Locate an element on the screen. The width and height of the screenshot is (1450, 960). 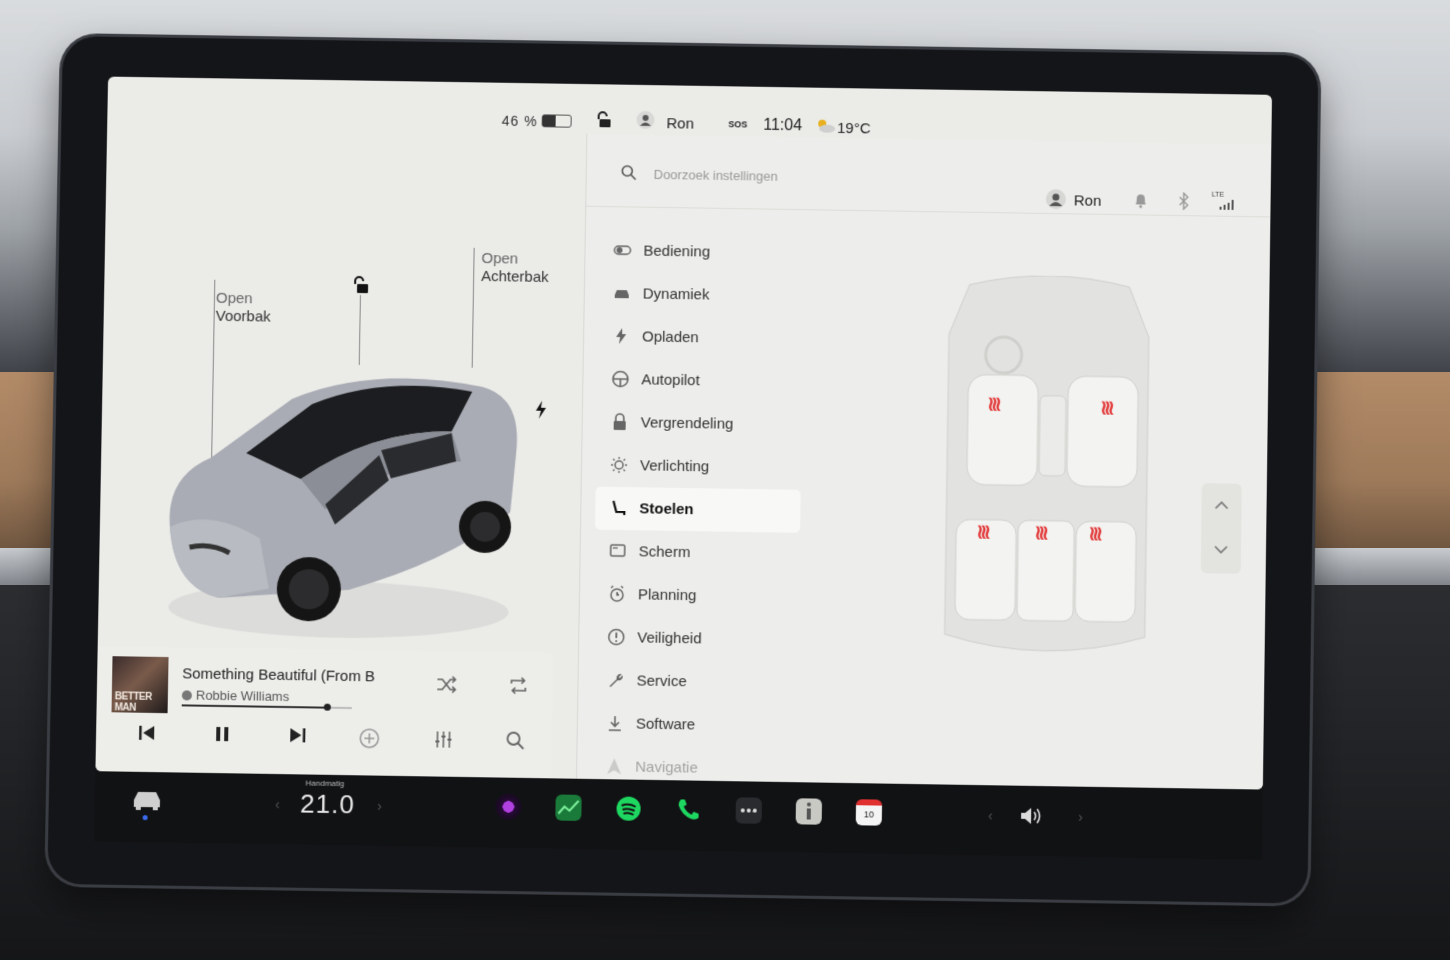
sun-icon is located at coordinates (619, 464).